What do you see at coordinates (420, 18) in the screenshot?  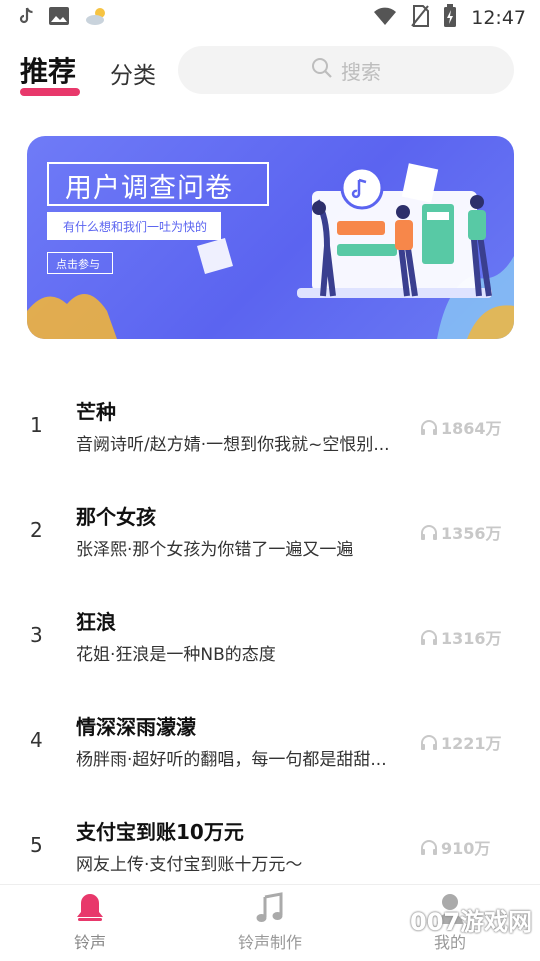 I see `no-sim-icon` at bounding box center [420, 18].